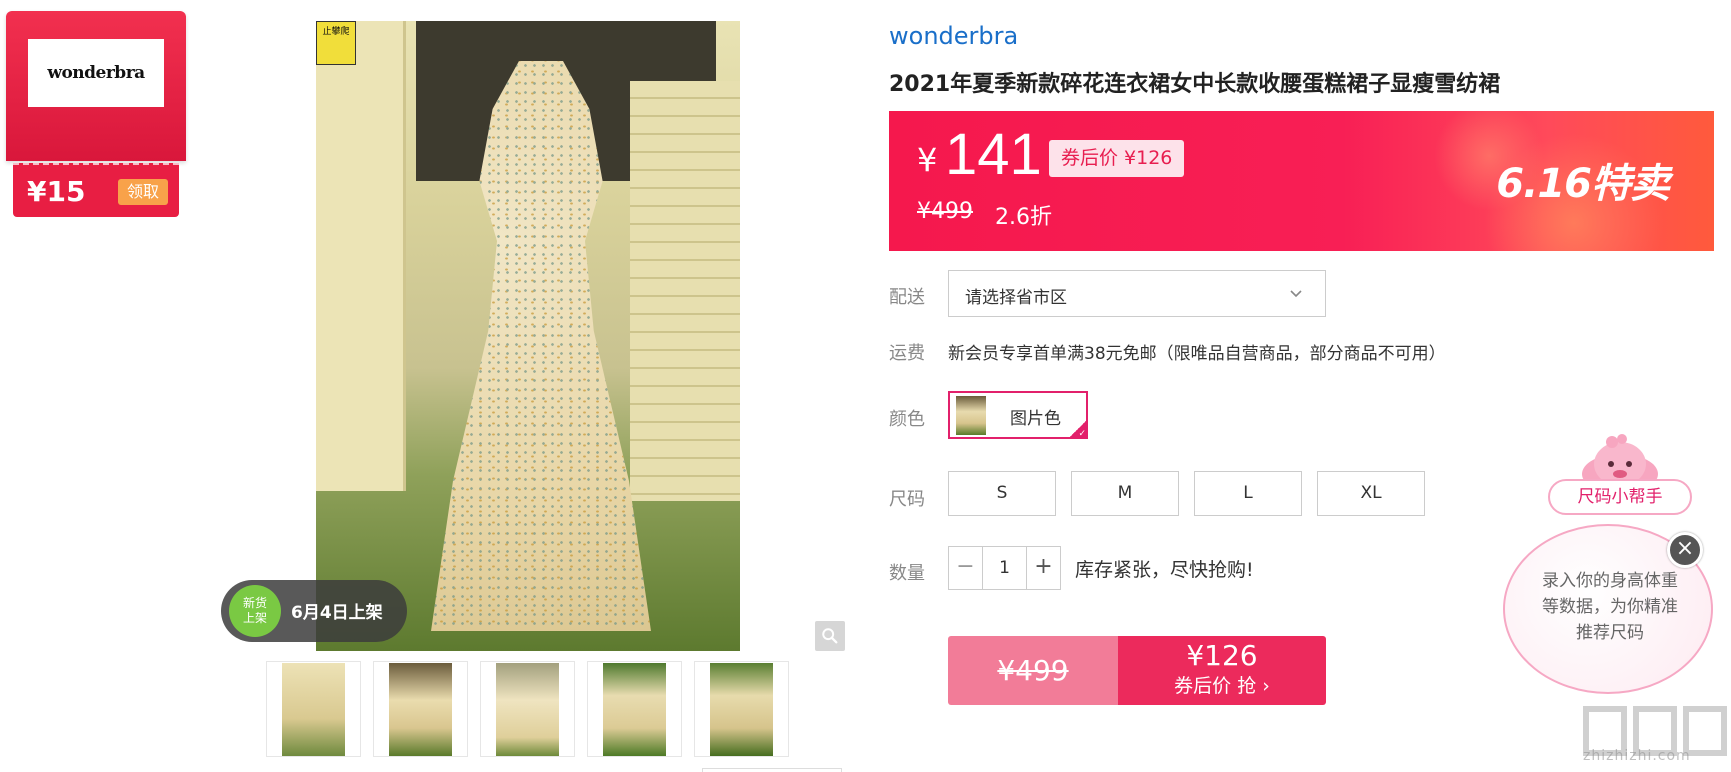 This screenshot has width=1731, height=772. I want to click on coupon-price-tag: 券后价 ¥126, so click(1117, 158).